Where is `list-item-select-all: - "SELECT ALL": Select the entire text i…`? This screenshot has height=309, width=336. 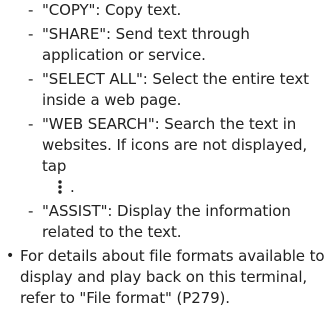 list-item-select-all: - "SELECT ALL": Select the entire text i… is located at coordinates (182, 90).